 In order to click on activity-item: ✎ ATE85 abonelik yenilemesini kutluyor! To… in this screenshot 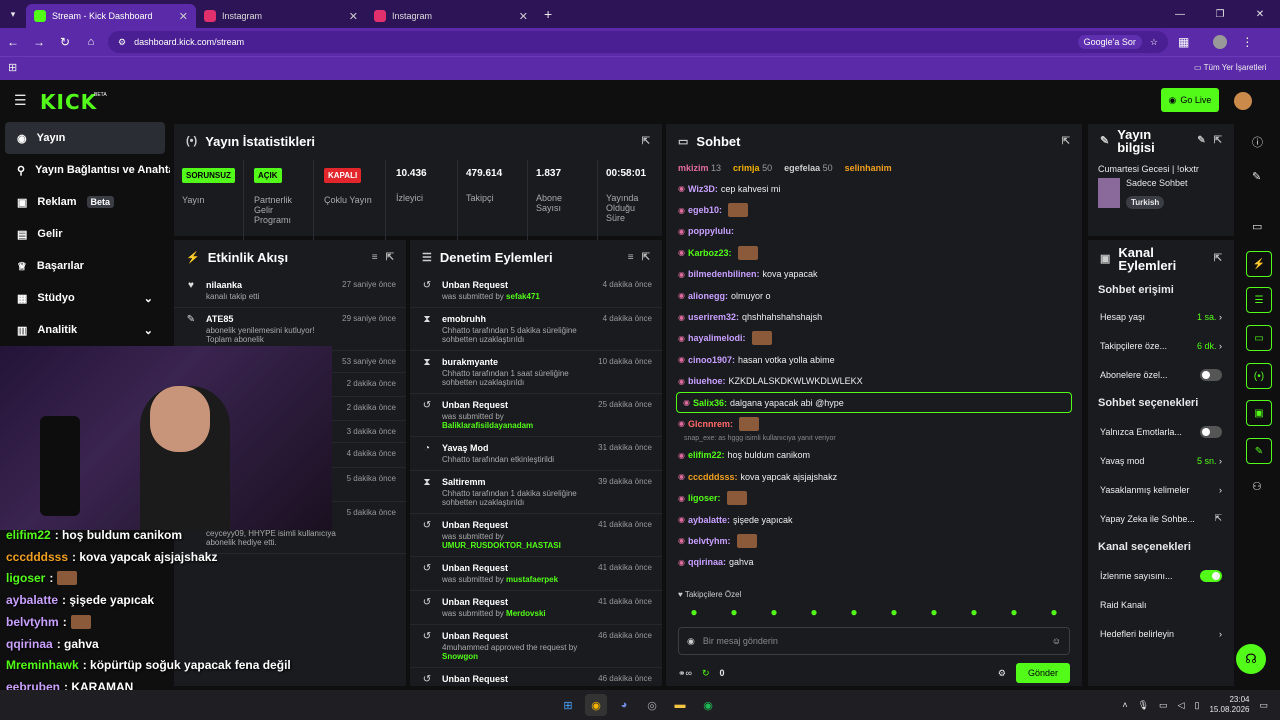, I will do `click(290, 329)`.